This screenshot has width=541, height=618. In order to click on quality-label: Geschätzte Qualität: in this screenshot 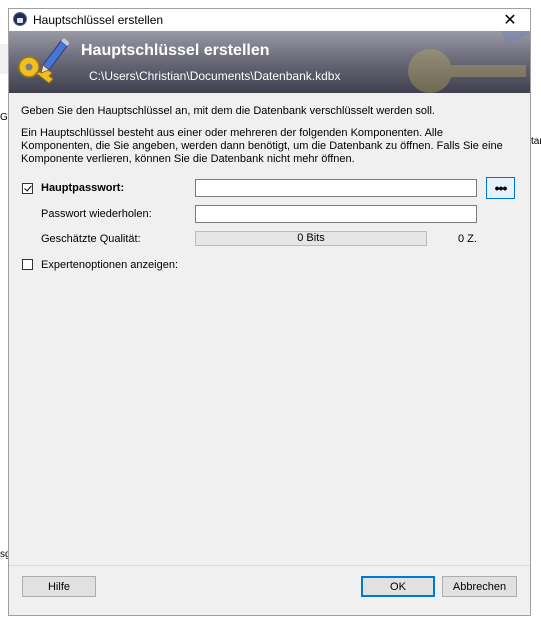, I will do `click(91, 239)`.